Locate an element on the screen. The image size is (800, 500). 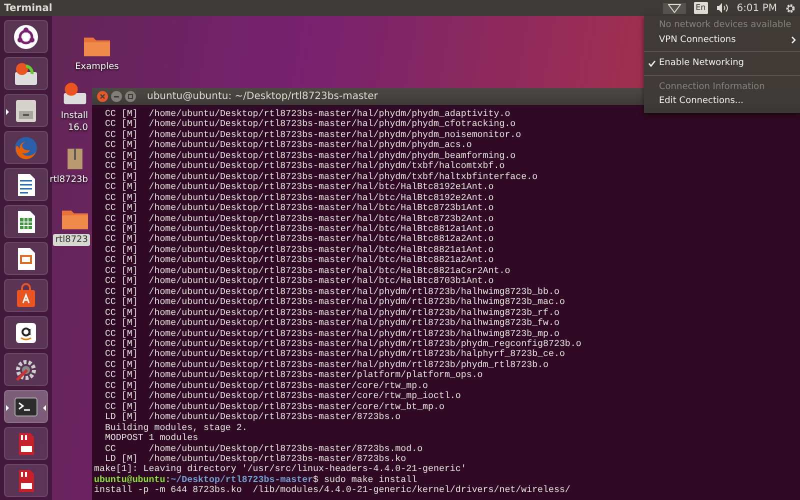
terminal-line: CC [M] /home/ubuntu/Desktop/rtl8723bs-master/hal/phydm/phydm_cfotracking.o is located at coordinates (310, 124).